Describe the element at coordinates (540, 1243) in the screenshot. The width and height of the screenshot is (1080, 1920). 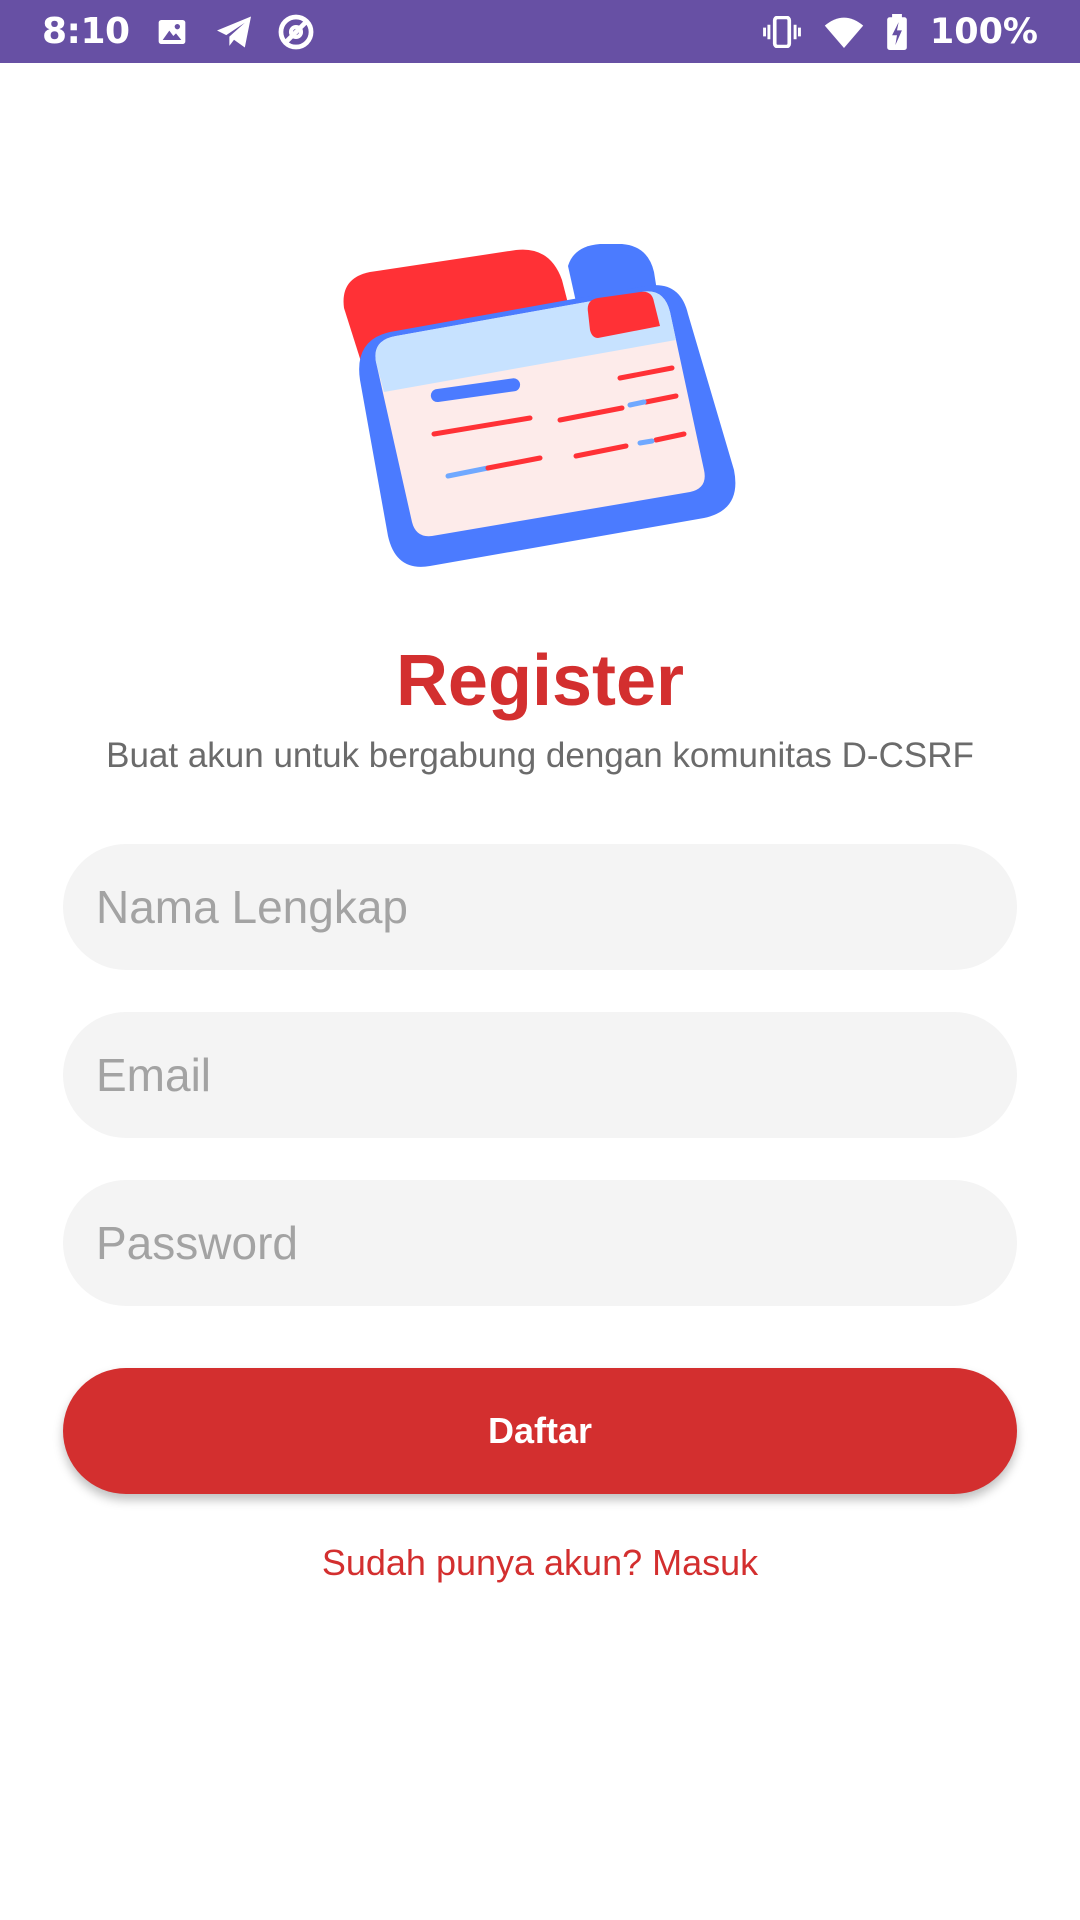
I see `password-input` at that location.